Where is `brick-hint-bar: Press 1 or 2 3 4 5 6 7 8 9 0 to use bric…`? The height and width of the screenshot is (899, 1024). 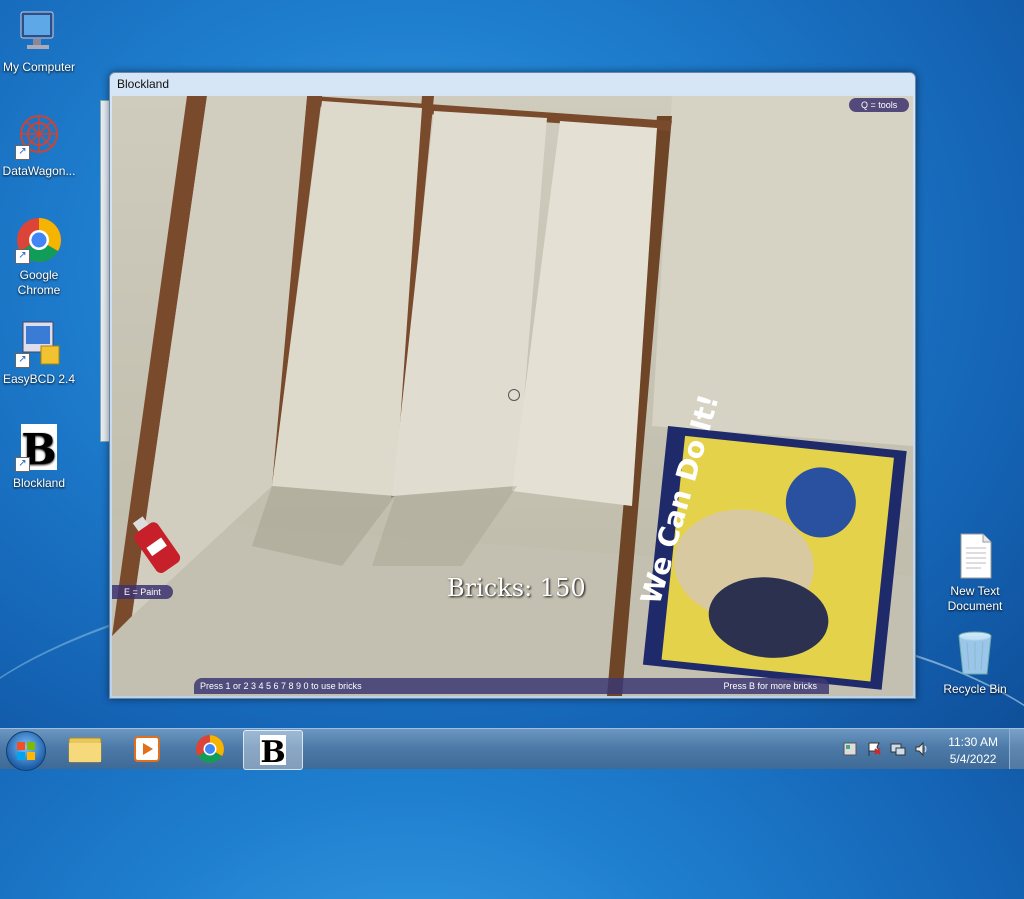
brick-hint-bar: Press 1 or 2 3 4 5 6 7 8 9 0 to use bric… is located at coordinates (511, 686).